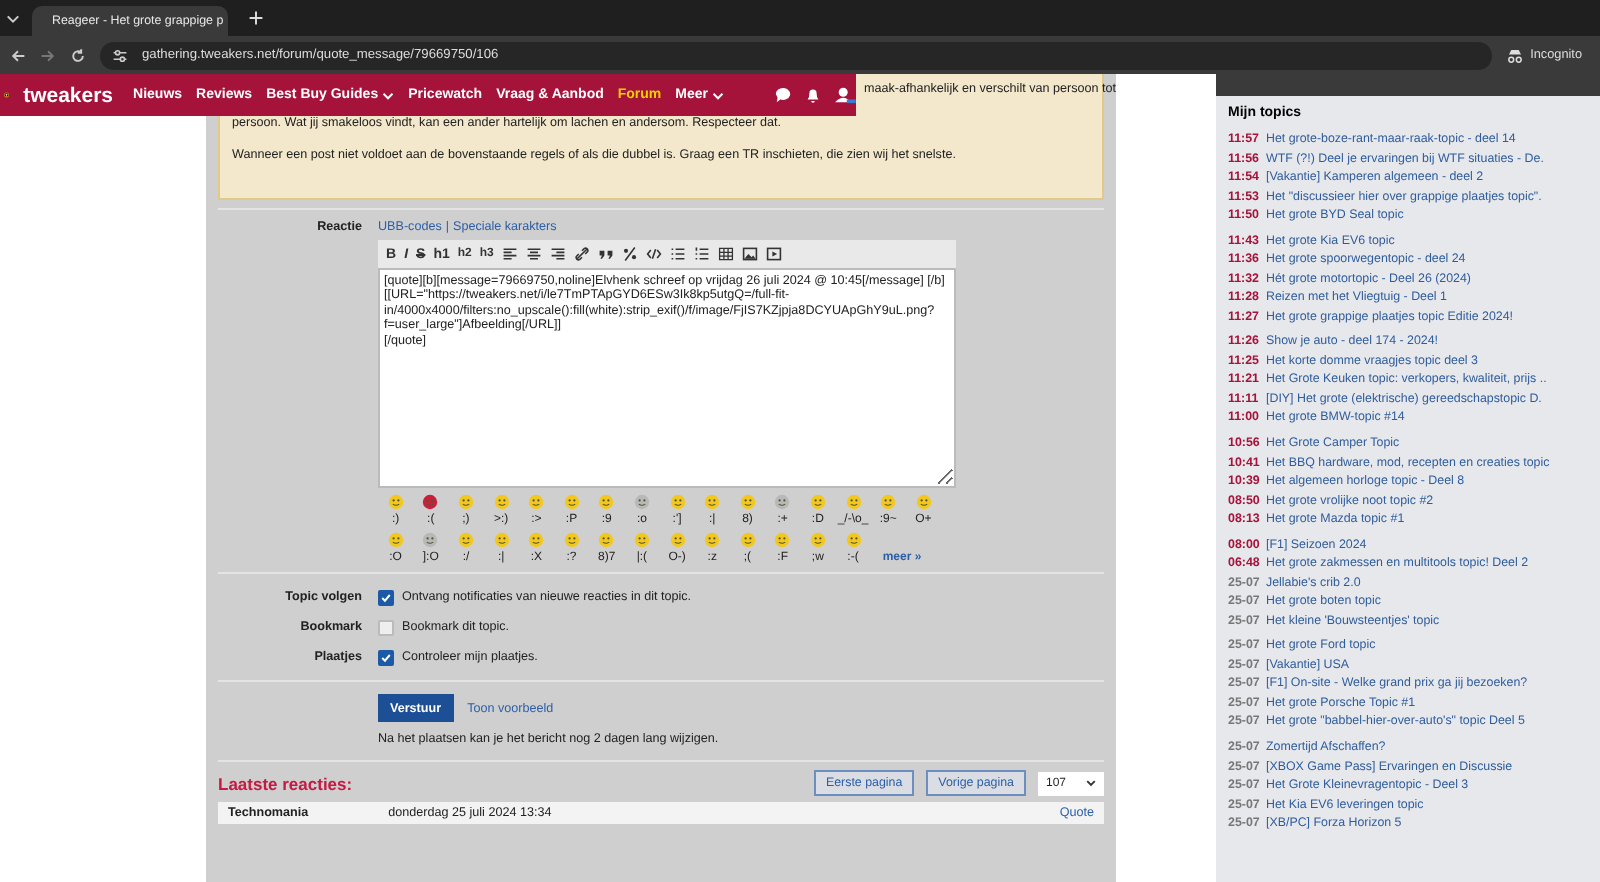 Image resolution: width=1600 pixels, height=882 pixels. What do you see at coordinates (749, 254) in the screenshot?
I see `image-icon` at bounding box center [749, 254].